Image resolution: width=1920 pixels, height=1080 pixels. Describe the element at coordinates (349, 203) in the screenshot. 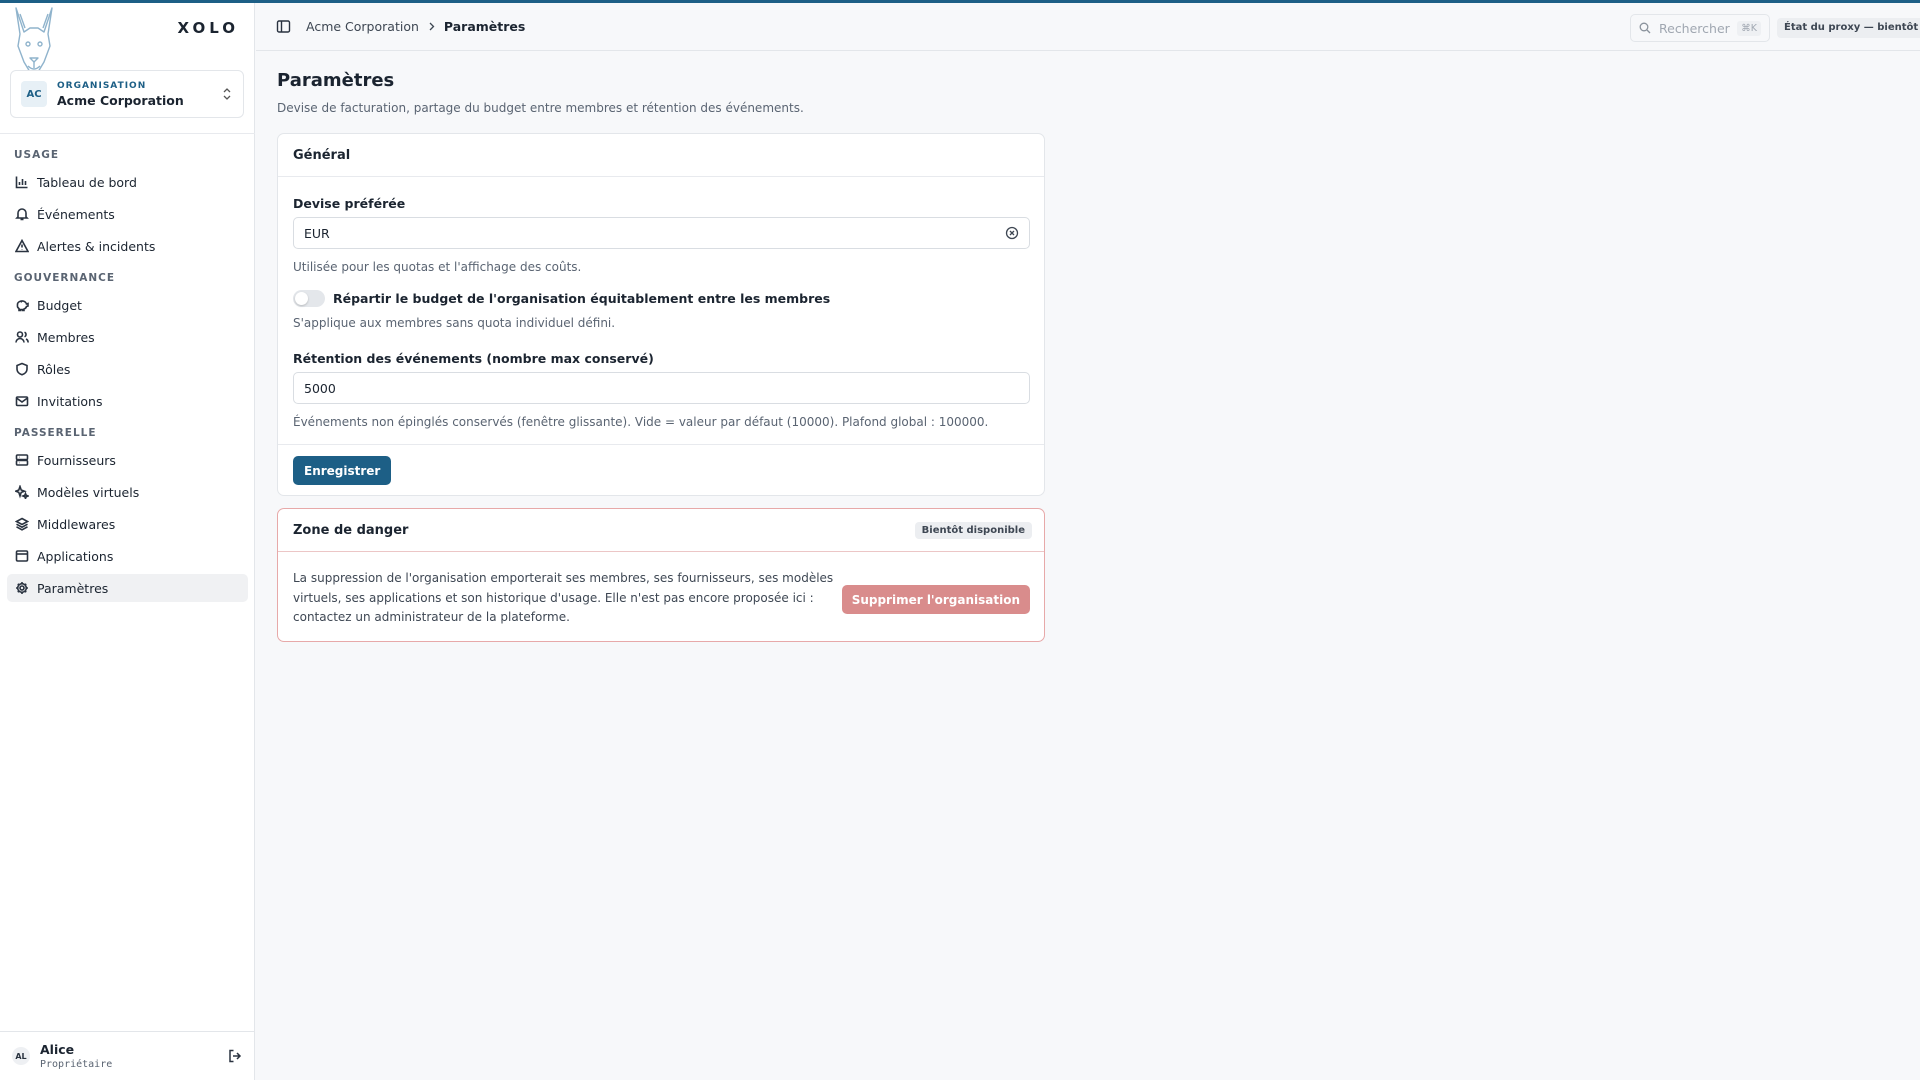

I see `currency-label: Devise préférée` at that location.